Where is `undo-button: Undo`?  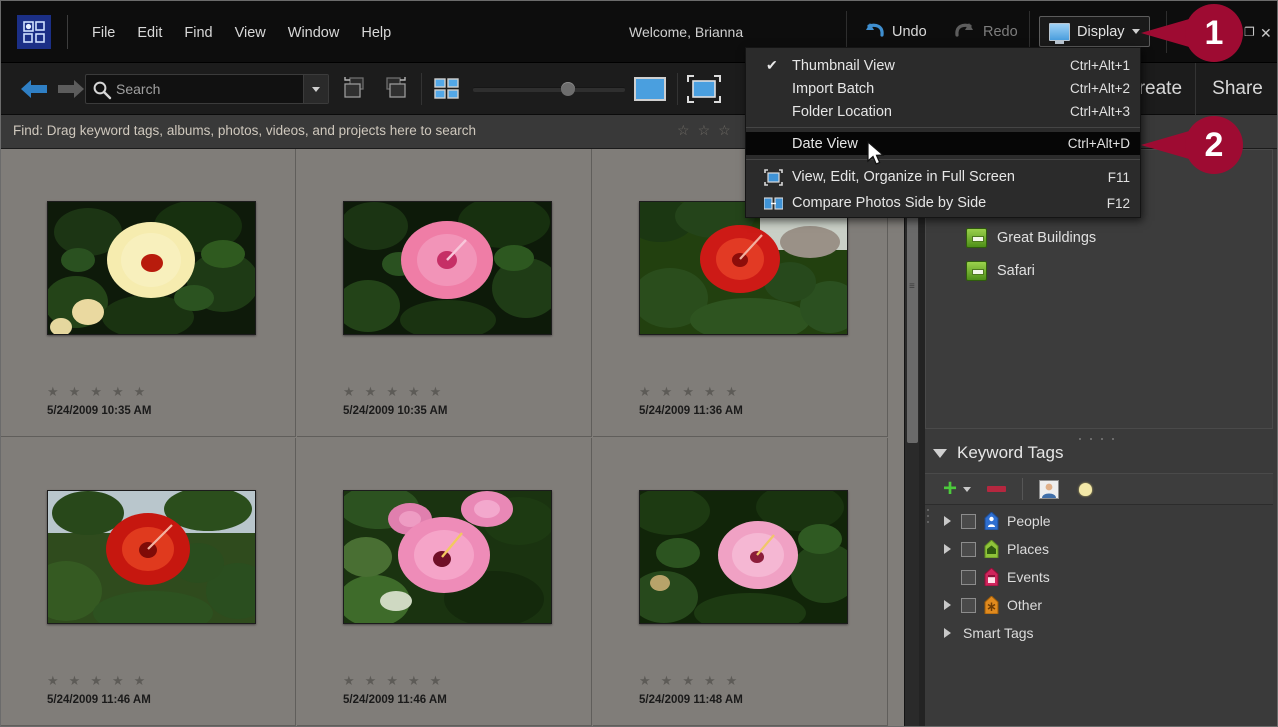
undo-button: Undo is located at coordinates (895, 32).